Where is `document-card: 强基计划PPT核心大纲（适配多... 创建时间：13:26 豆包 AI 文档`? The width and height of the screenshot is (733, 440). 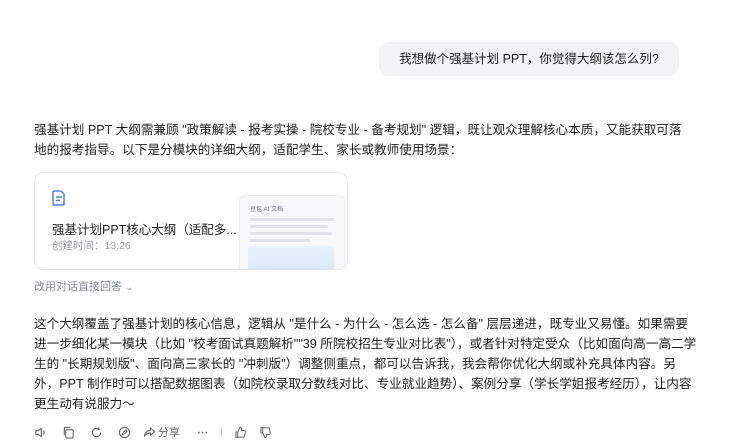
document-card: 强基计划PPT核心大纲（适配多... 创建时间：13:26 豆包 AI 文档 is located at coordinates (191, 221).